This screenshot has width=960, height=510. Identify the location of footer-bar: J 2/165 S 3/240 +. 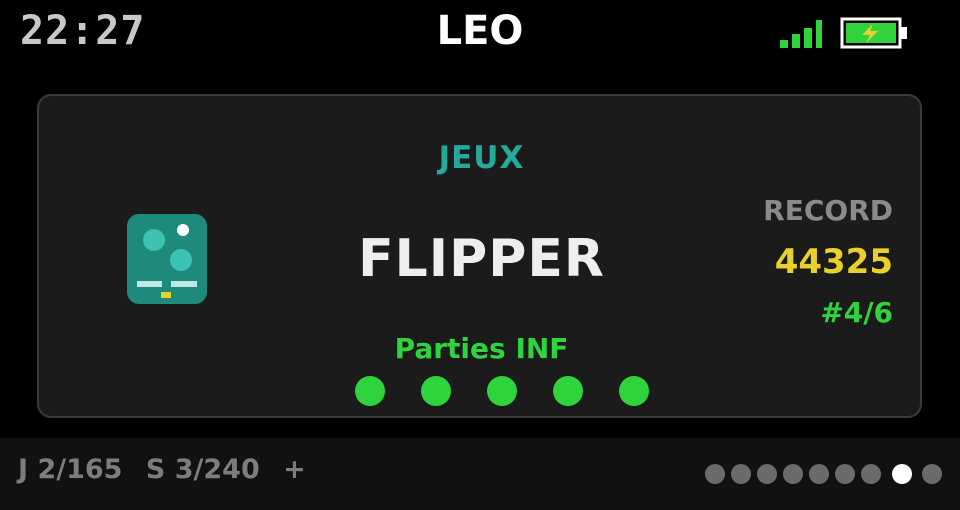
(480, 474).